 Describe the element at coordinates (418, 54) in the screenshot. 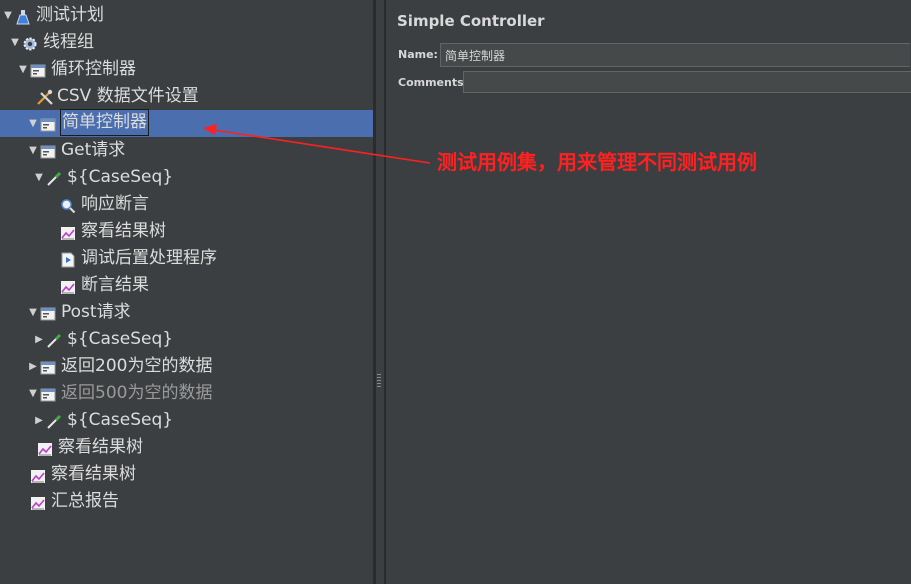

I see `name-label: Name:` at that location.